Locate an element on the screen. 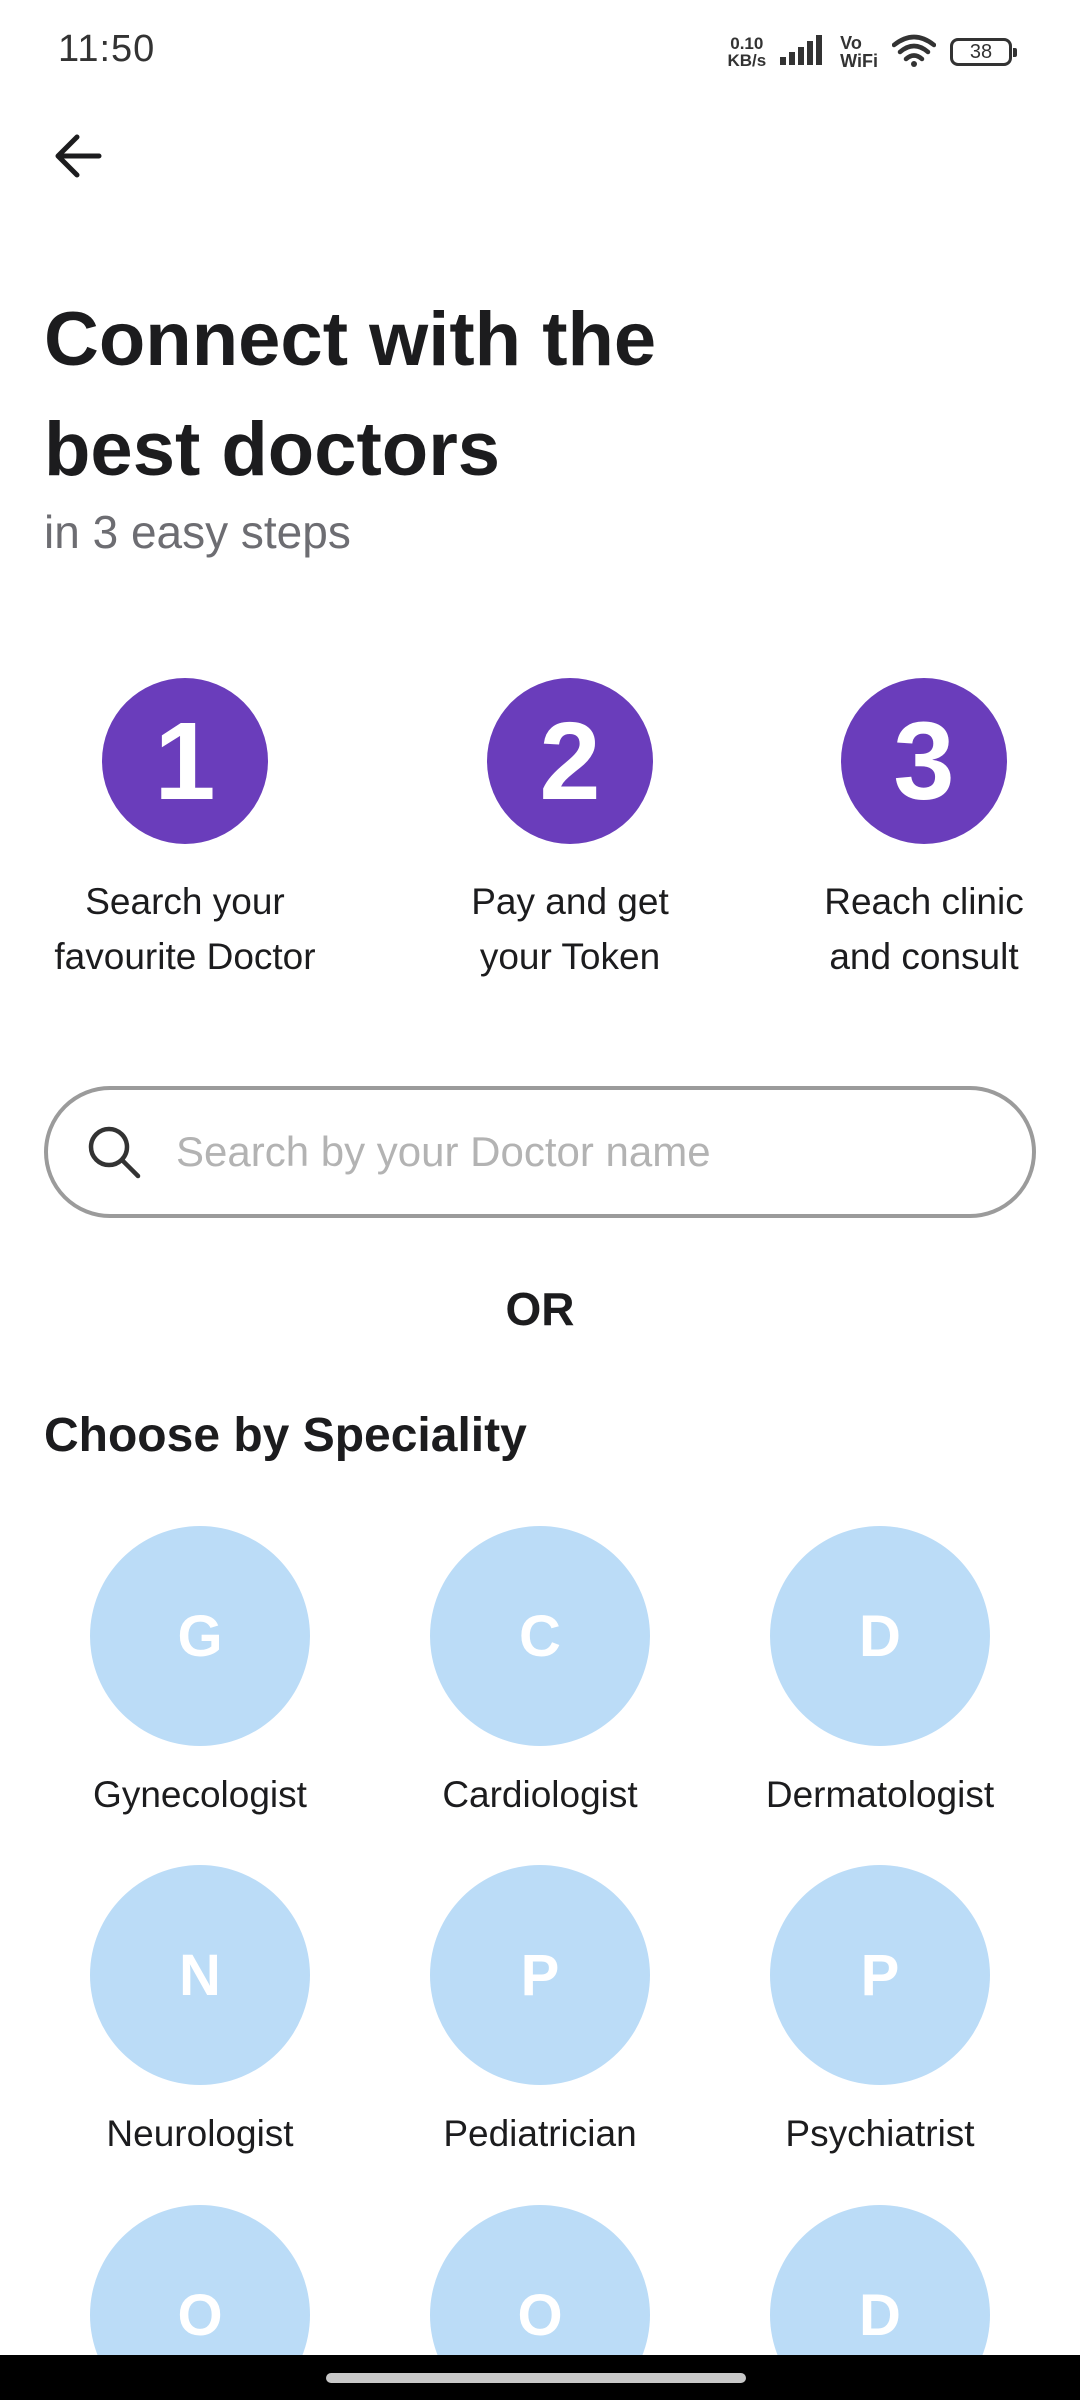 This screenshot has width=1080, height=2400. speciality-avatar: D is located at coordinates (880, 1636).